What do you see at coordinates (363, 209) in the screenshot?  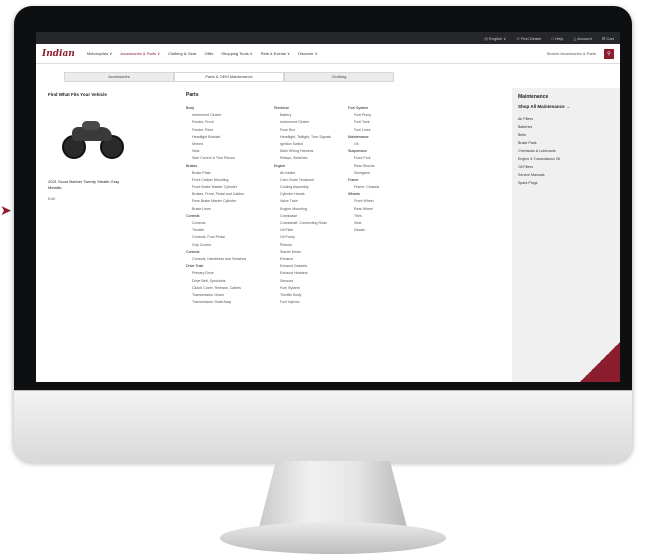 I see `parts-link: Rear Wheel` at bounding box center [363, 209].